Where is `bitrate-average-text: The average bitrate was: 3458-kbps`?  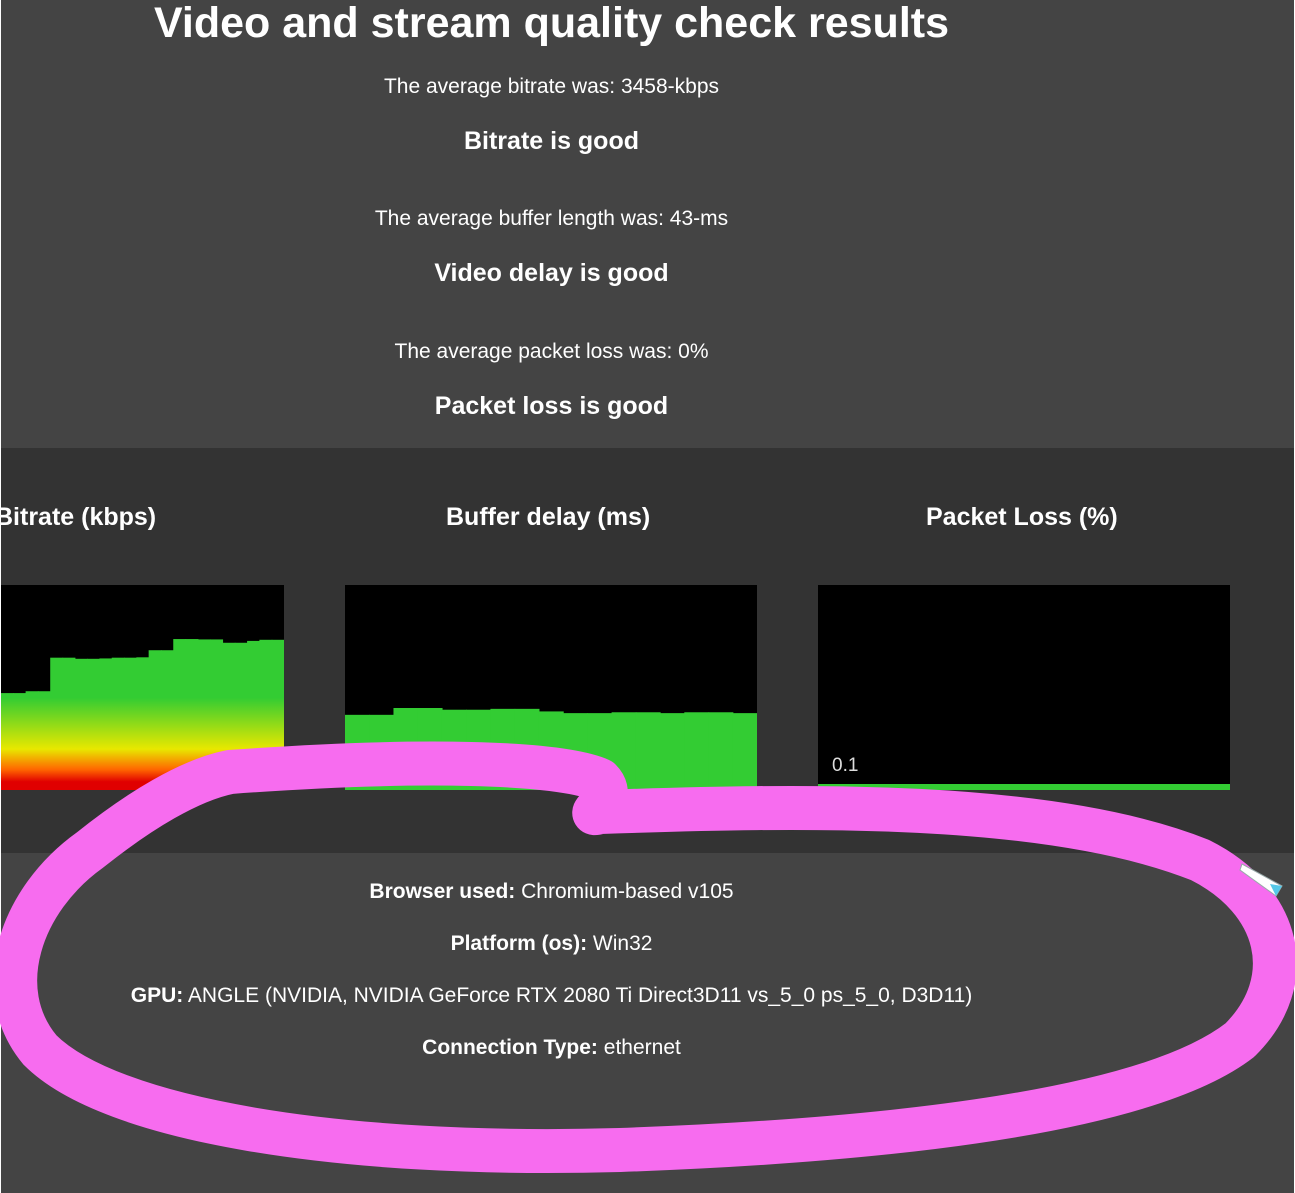 bitrate-average-text: The average bitrate was: 3458-kbps is located at coordinates (551, 86).